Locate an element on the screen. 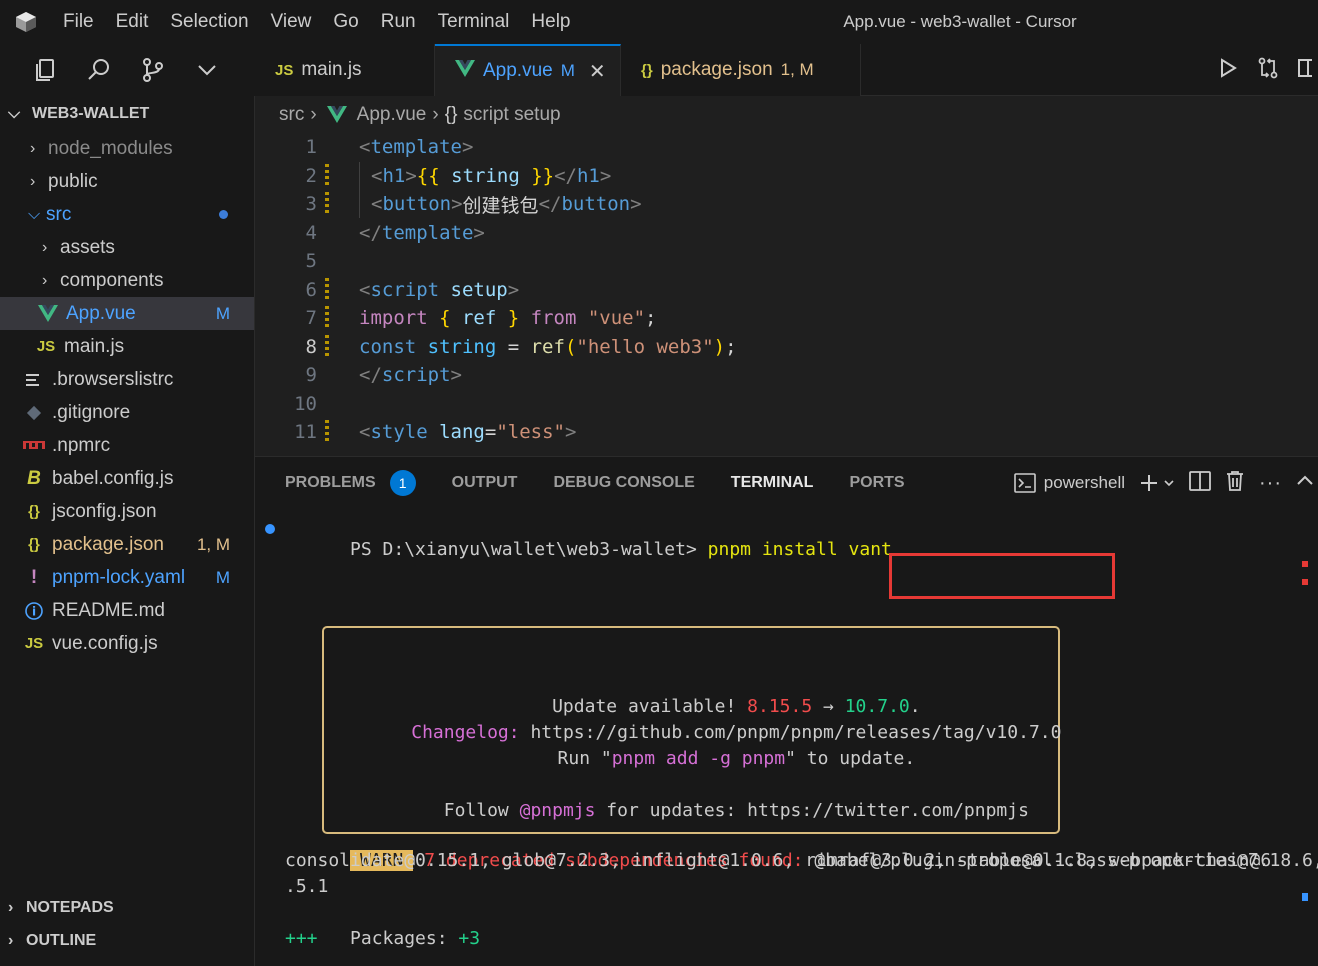 Image resolution: width=1318 pixels, height=966 pixels. code-token: < is located at coordinates (365, 147).